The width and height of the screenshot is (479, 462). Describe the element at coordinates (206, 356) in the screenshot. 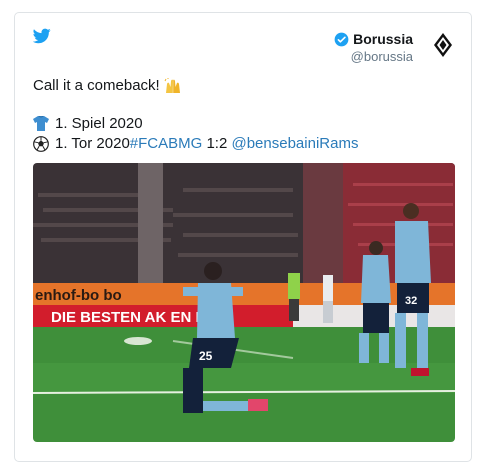

I see `front-player-number: 25` at that location.